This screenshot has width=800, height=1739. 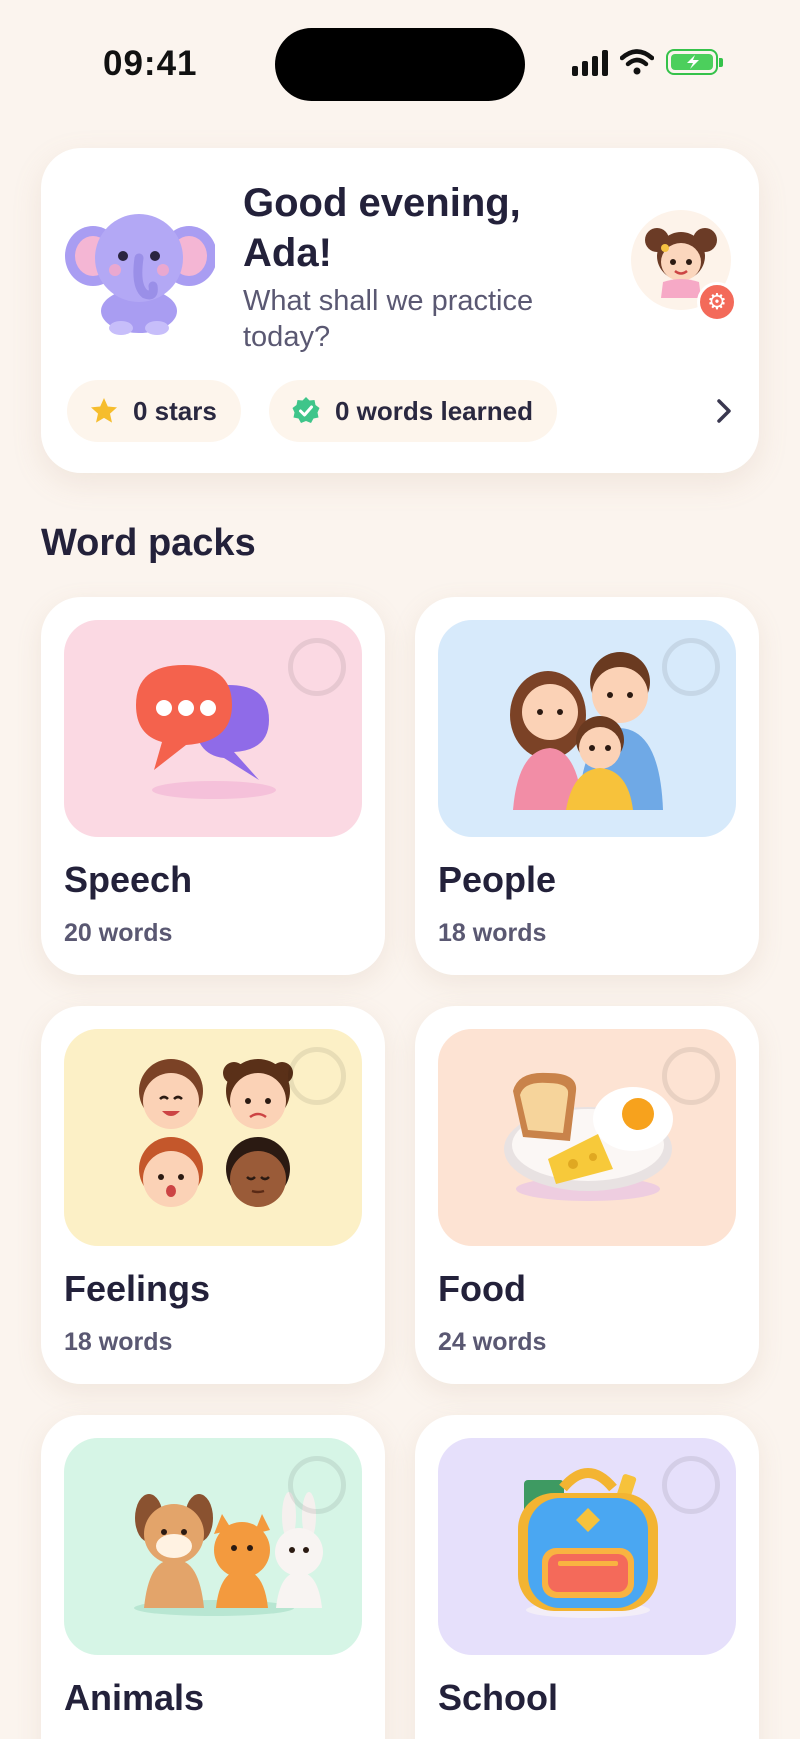 I want to click on status-icons, so click(x=647, y=62).